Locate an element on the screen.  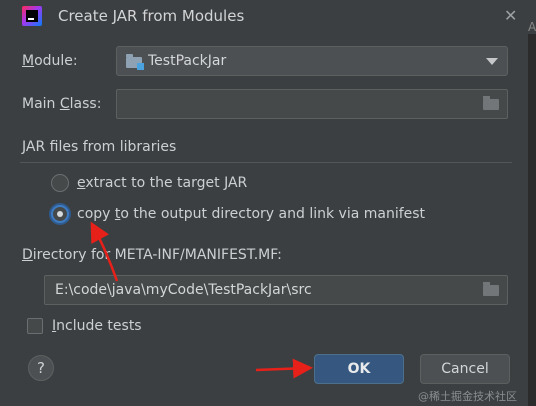
annotation-arrow-copy is located at coordinates (104, 251).